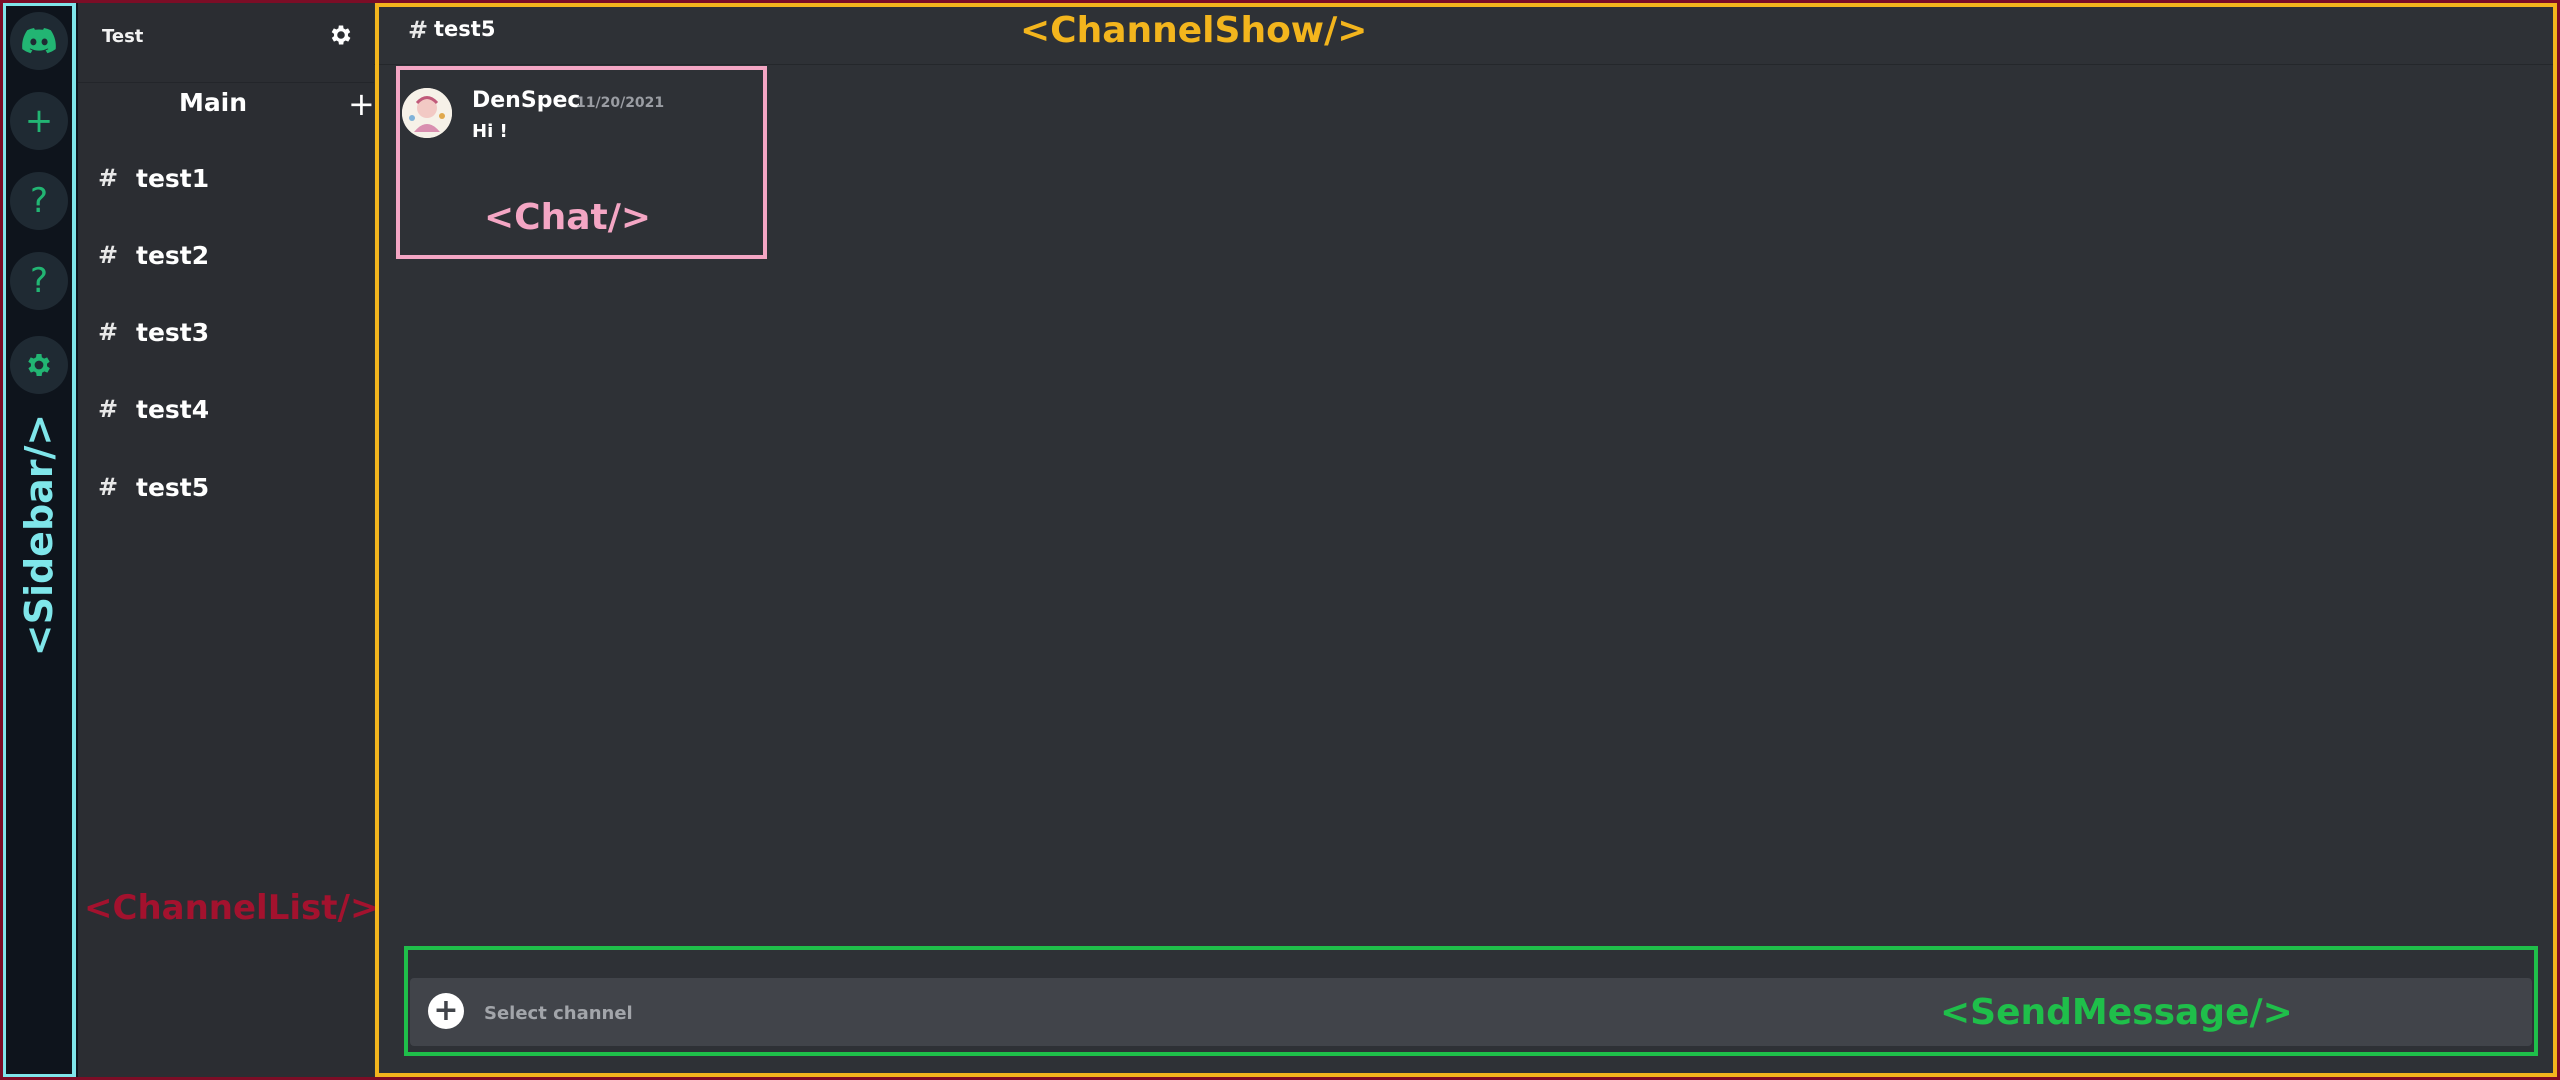 This screenshot has height=1080, width=2560. I want to click on channel-item-test2: # test2, so click(228, 255).